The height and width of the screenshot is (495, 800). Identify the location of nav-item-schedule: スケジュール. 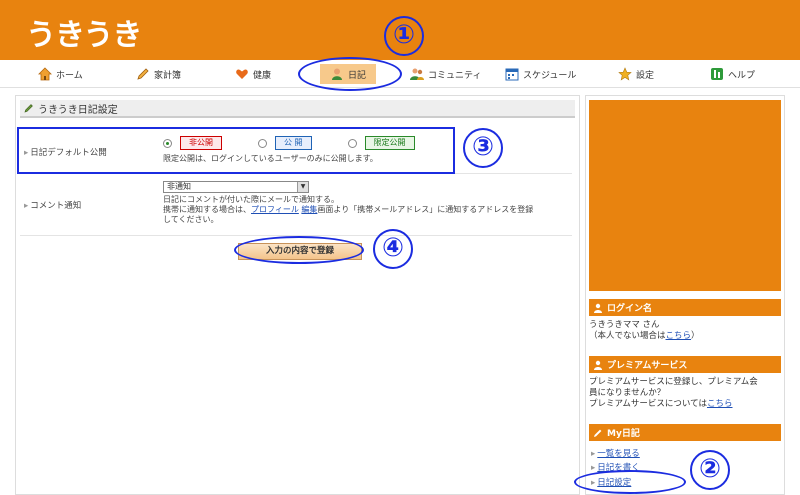
(540, 74).